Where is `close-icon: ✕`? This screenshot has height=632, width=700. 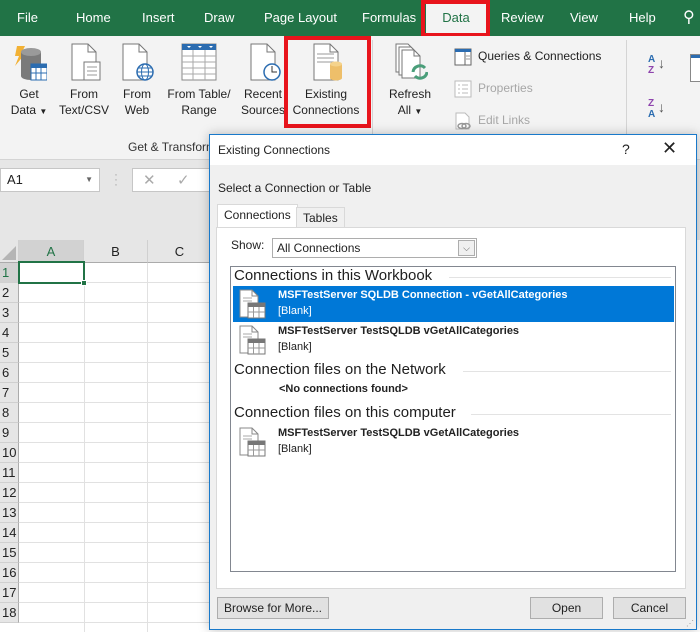
close-icon: ✕ is located at coordinates (669, 148).